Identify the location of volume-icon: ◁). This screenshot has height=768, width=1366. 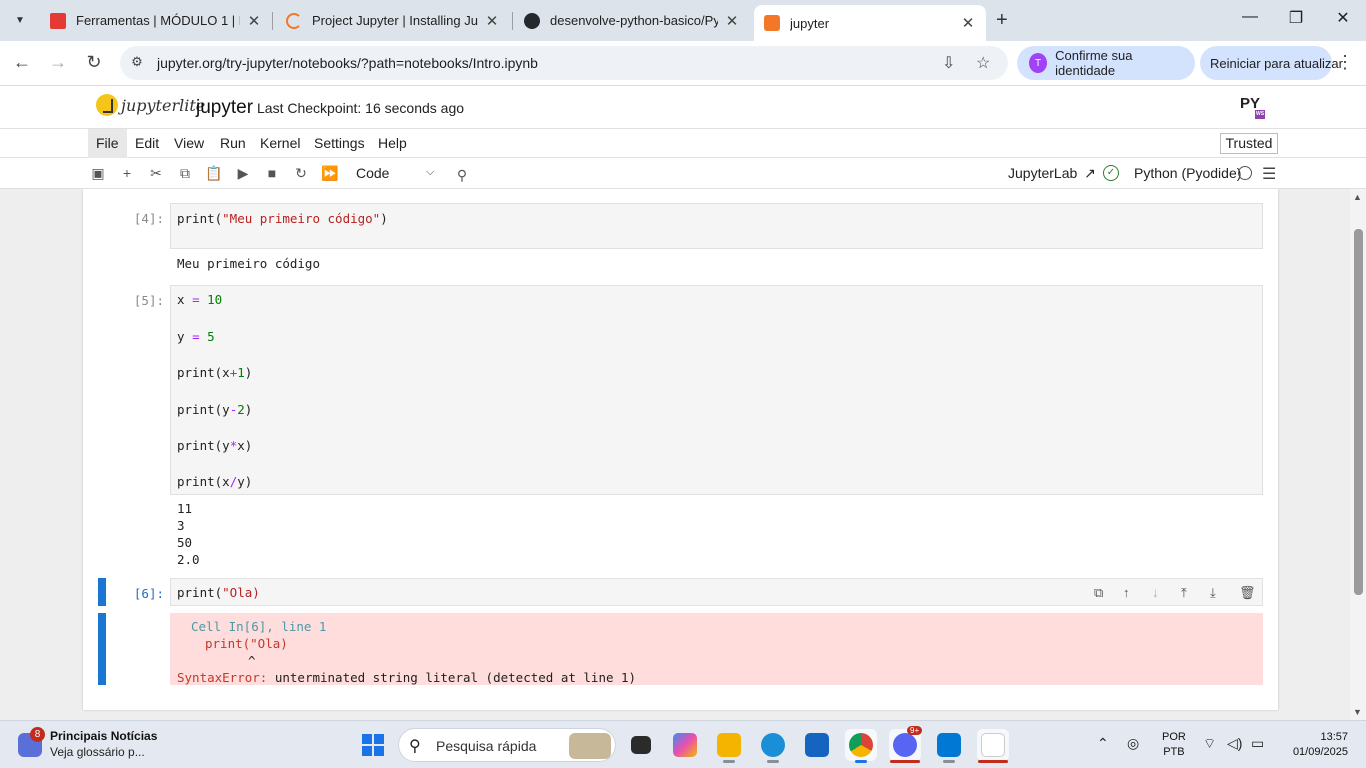
(1234, 743).